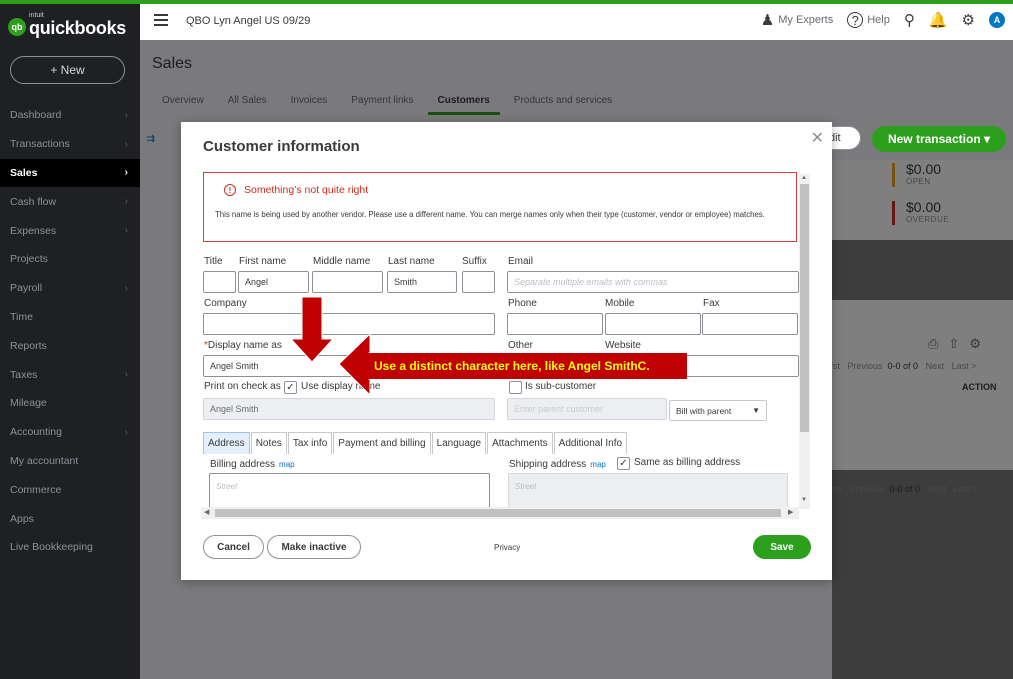  Describe the element at coordinates (70, 230) in the screenshot. I see `sidebar-item-expenses: Expenses ›` at that location.